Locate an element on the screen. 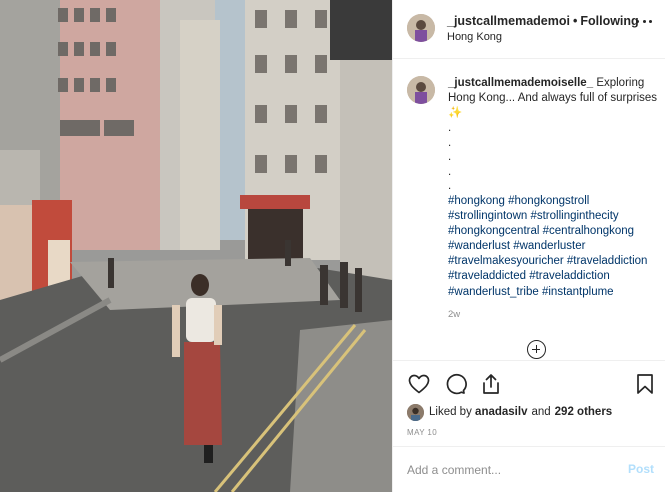  caption-dots: . . . . . is located at coordinates (554, 157).